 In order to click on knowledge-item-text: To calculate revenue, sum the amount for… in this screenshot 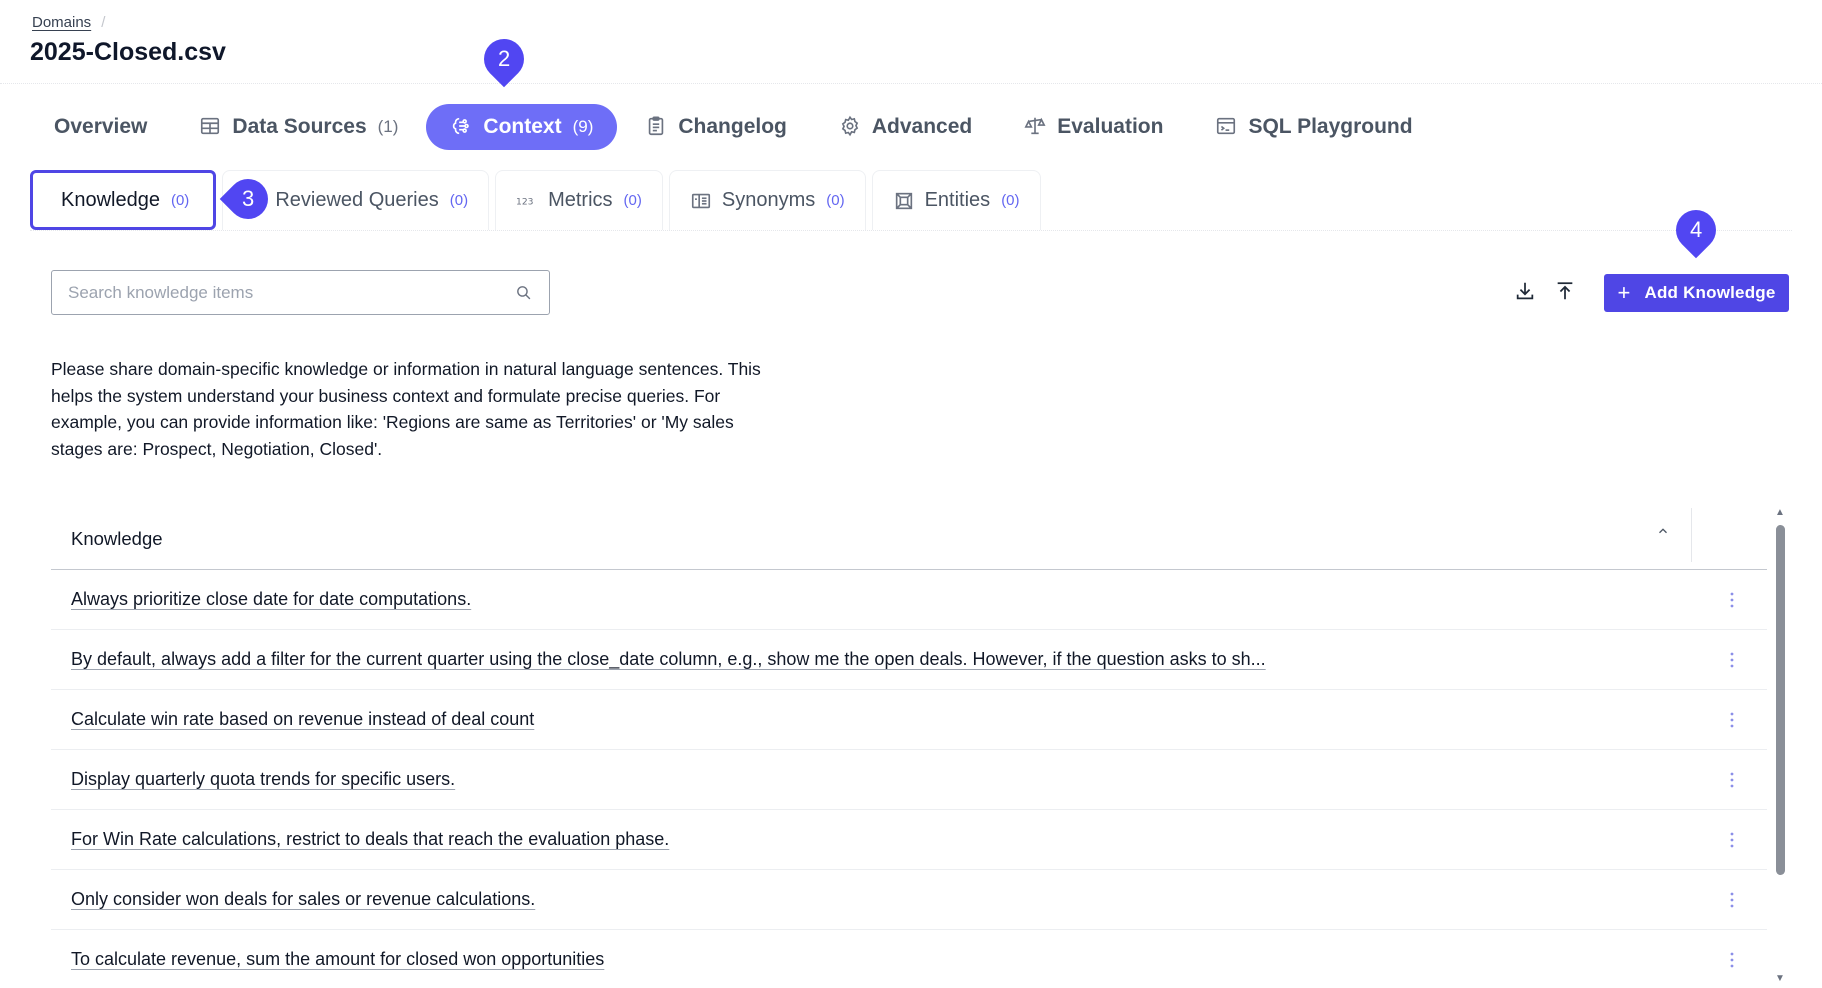, I will do `click(327, 959)`.